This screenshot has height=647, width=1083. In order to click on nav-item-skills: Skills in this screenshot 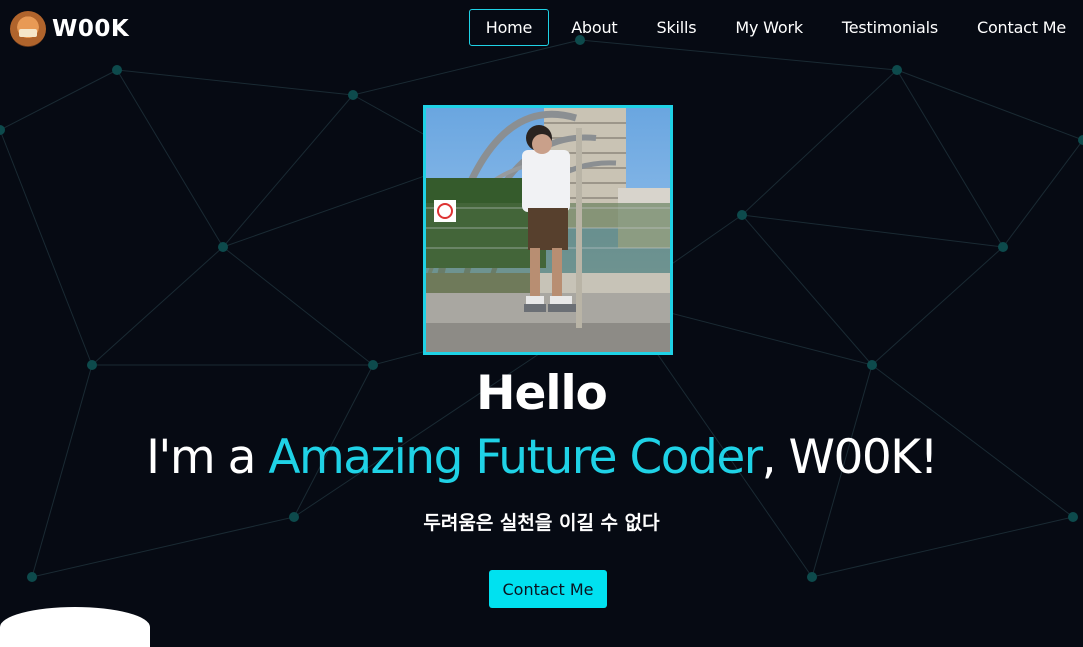, I will do `click(677, 27)`.